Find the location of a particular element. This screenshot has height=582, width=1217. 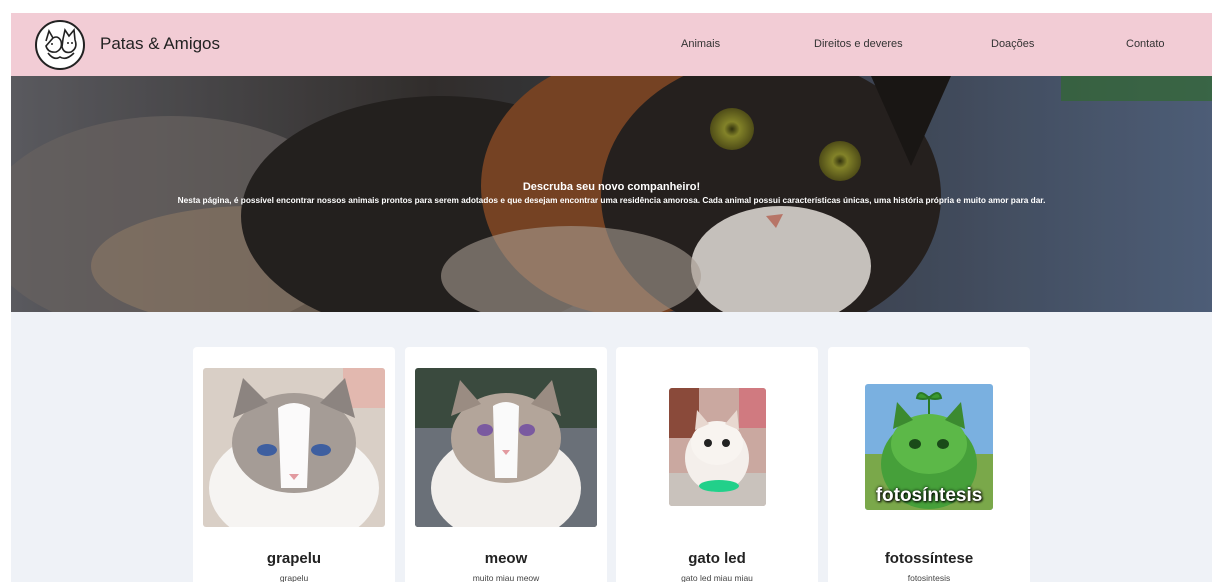

animal-name: meow is located at coordinates (506, 558).